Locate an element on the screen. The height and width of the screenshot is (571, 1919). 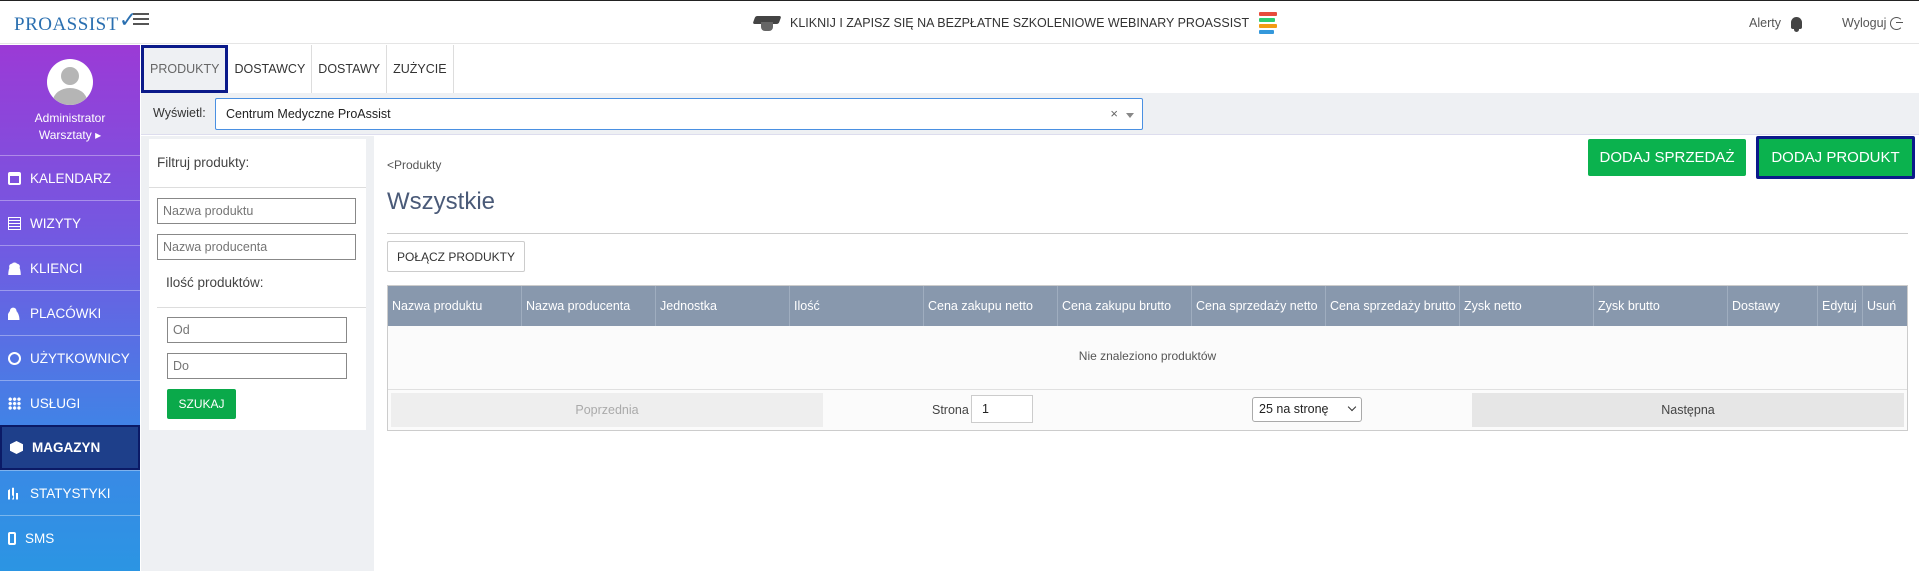
sidebar-item-label: KLIENCI is located at coordinates (56, 268).